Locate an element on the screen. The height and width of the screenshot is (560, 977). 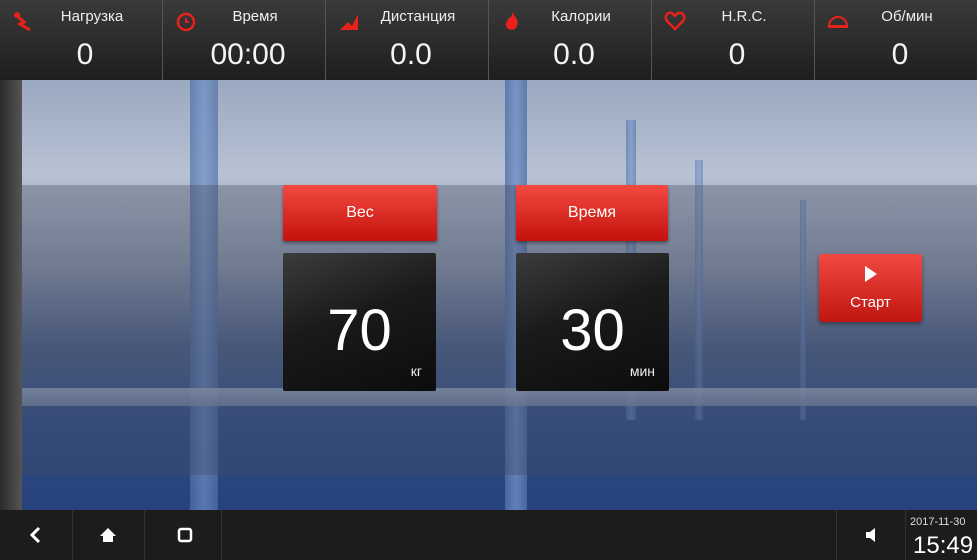
time-header-label: Время is located at coordinates (592, 212).